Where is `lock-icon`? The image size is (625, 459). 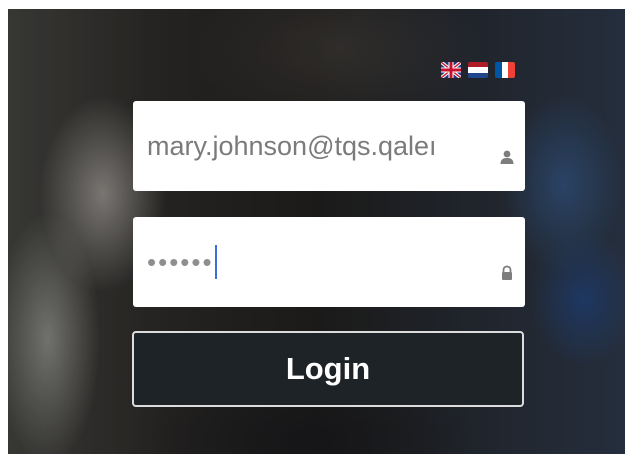
lock-icon is located at coordinates (507, 273).